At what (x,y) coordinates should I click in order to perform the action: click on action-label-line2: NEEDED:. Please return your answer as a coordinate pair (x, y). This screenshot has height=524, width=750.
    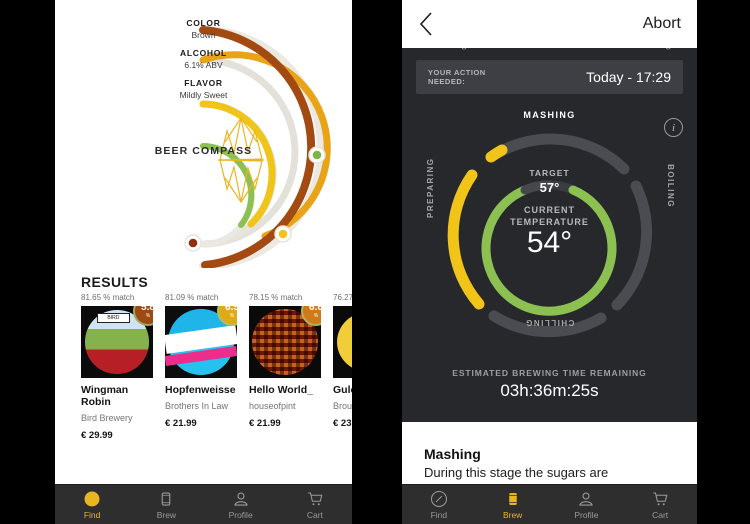
    Looking at the image, I should click on (447, 81).